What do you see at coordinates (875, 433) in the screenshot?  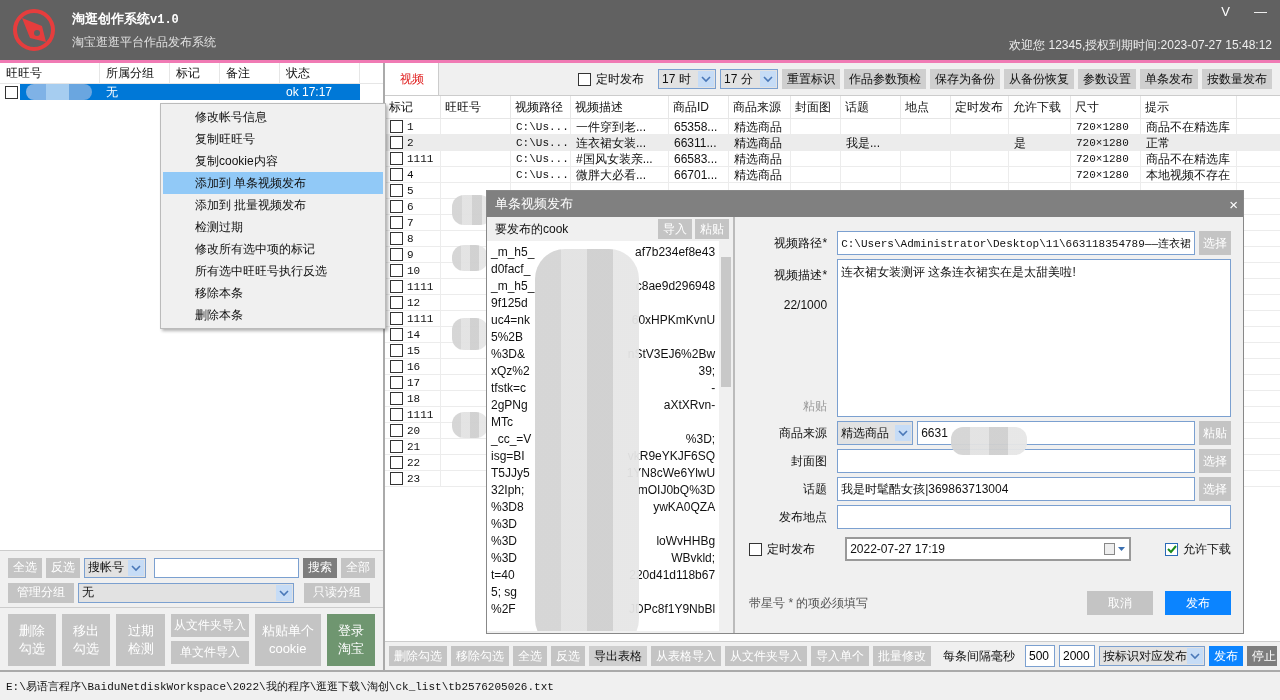 I see `source-dropdown: 精选商品` at bounding box center [875, 433].